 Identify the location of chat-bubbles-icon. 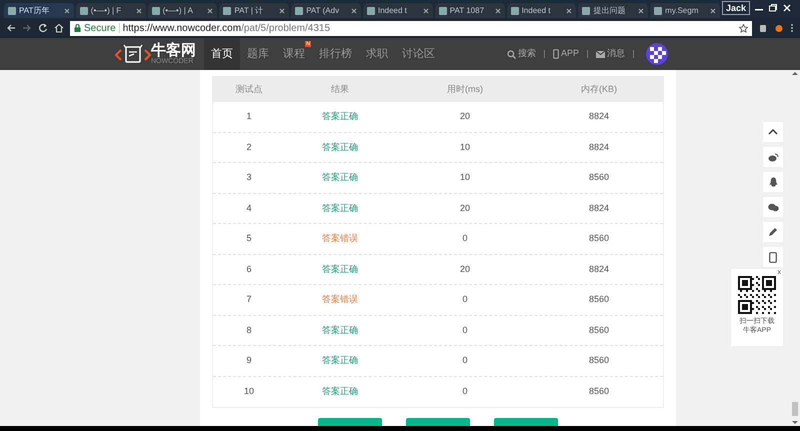
(773, 207).